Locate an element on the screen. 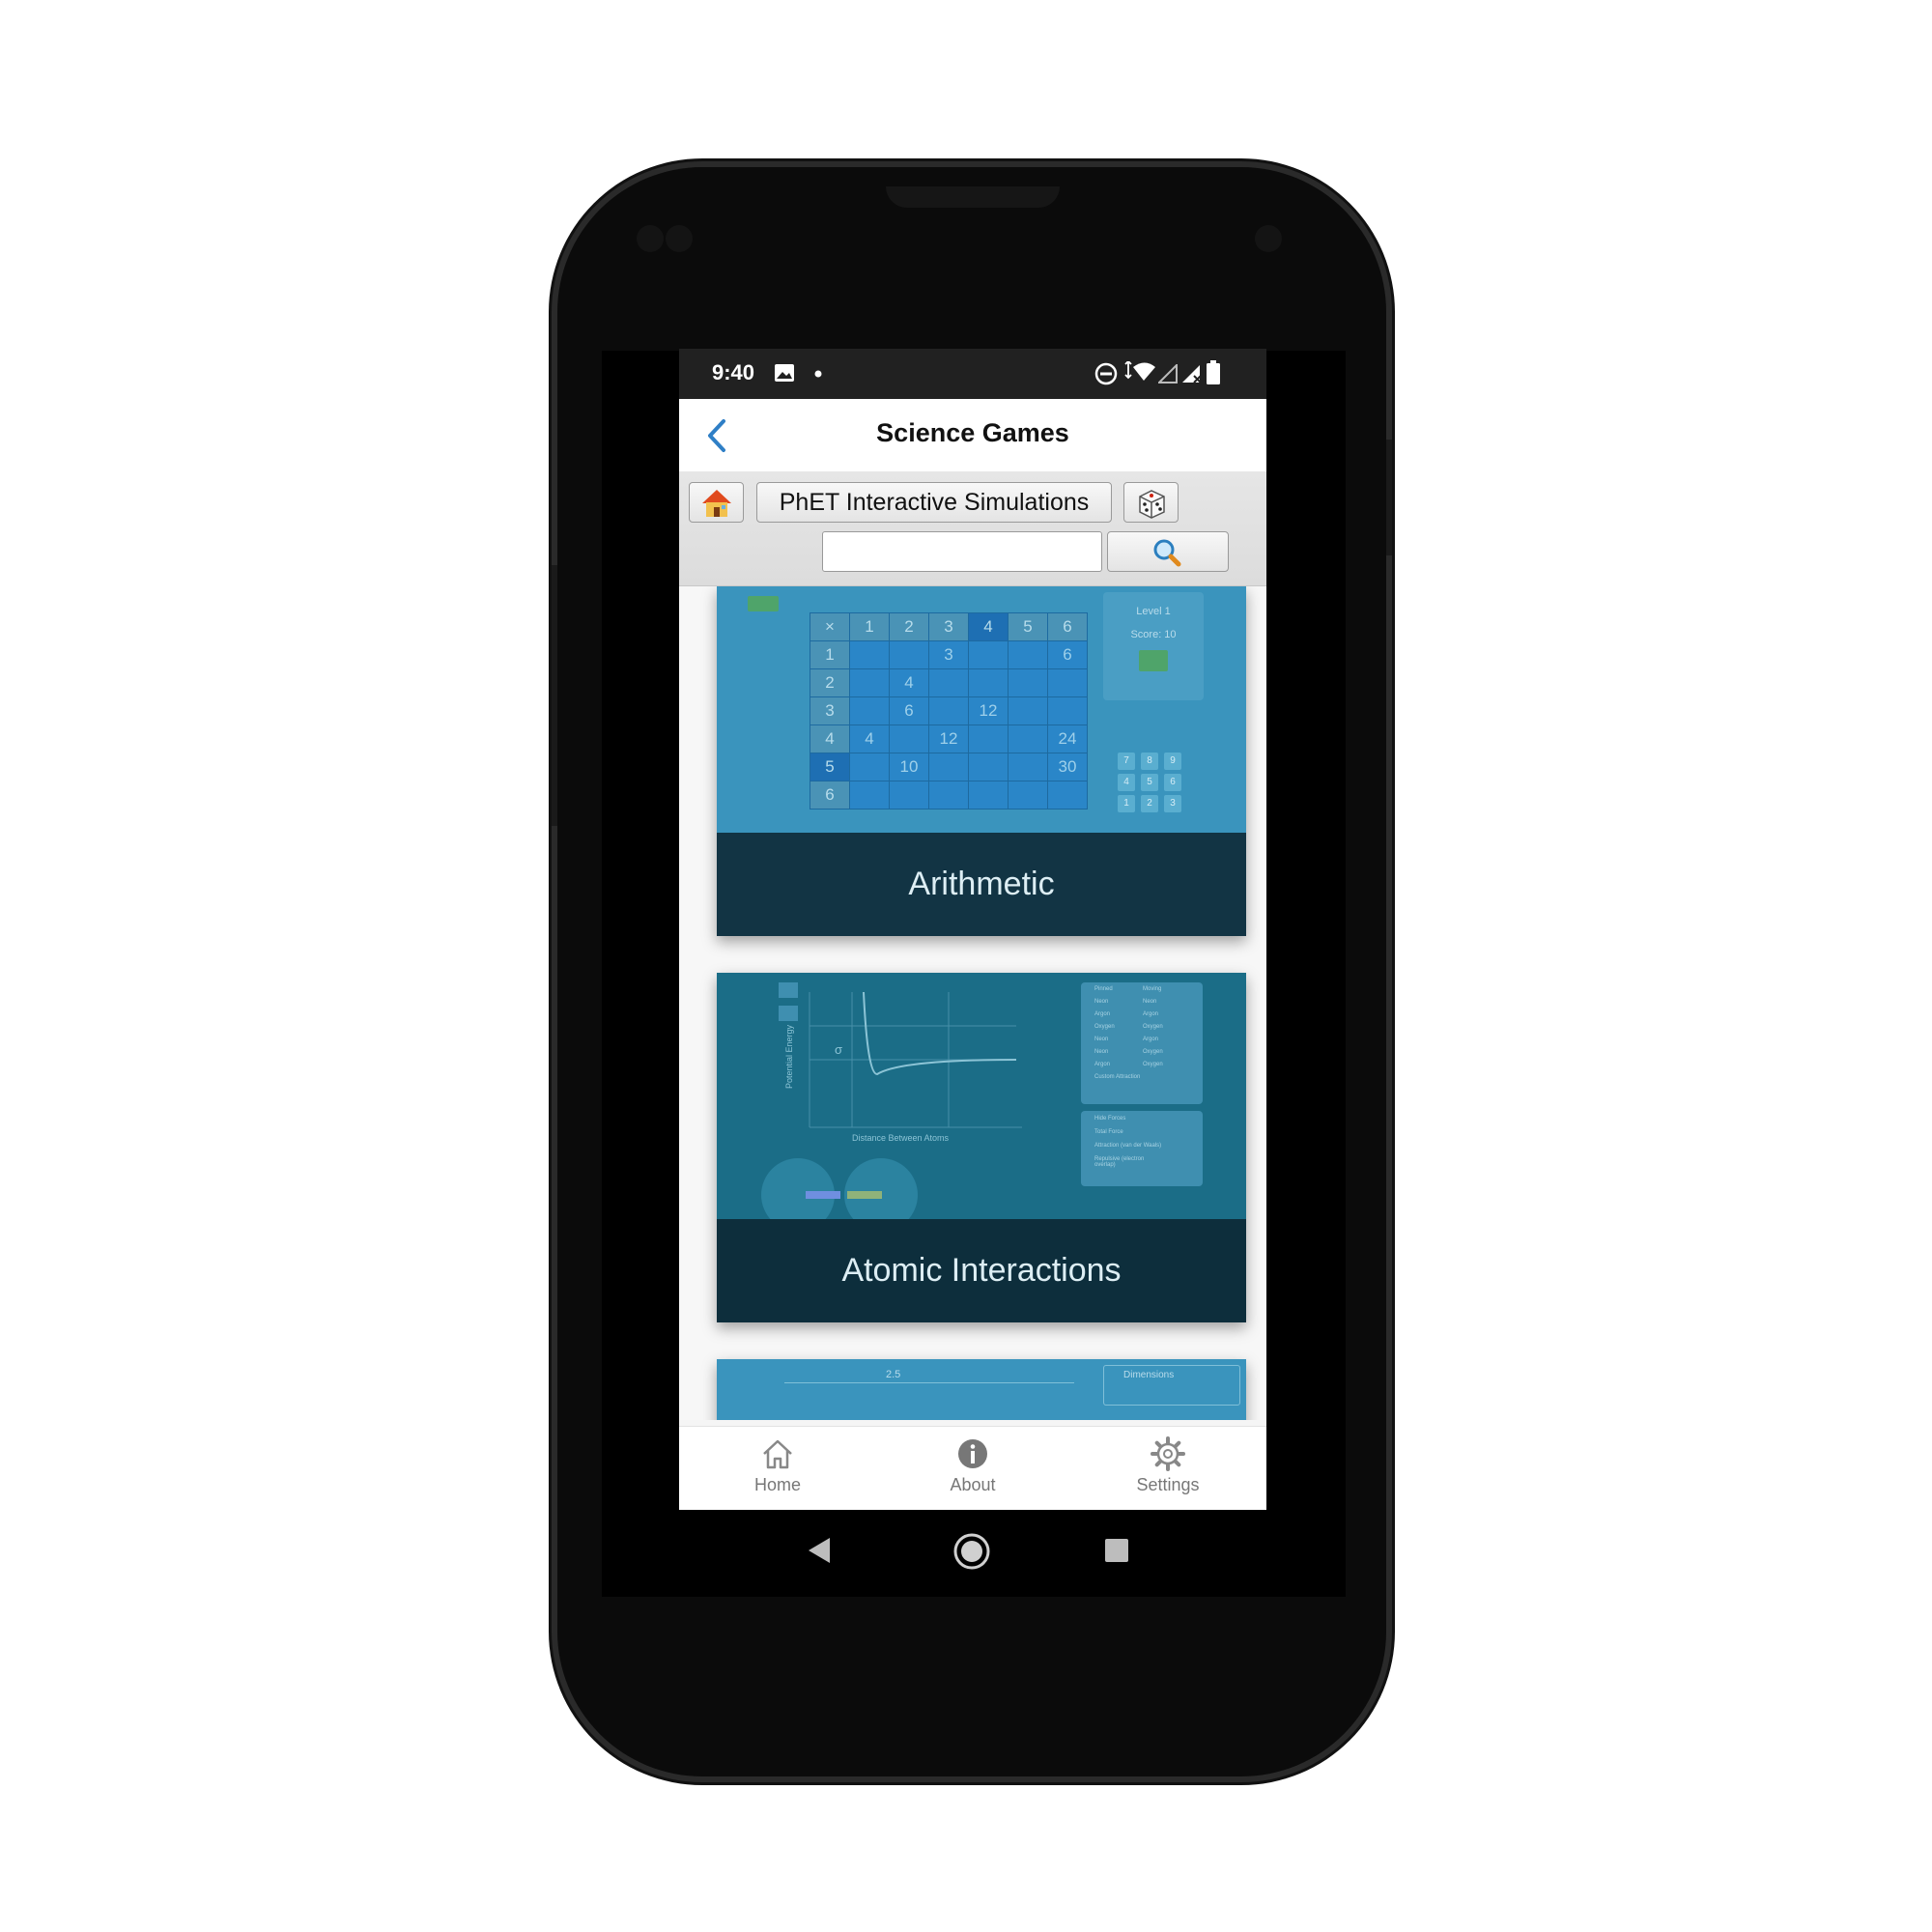 The image size is (1932, 1932). power-button is located at coordinates (1389, 497).